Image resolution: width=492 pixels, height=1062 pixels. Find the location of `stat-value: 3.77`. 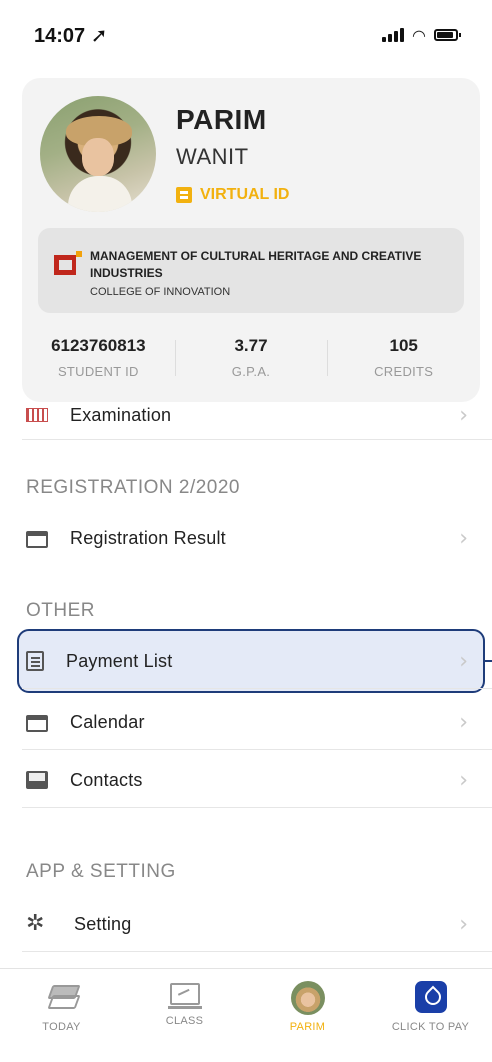

stat-value: 3.77 is located at coordinates (251, 345).